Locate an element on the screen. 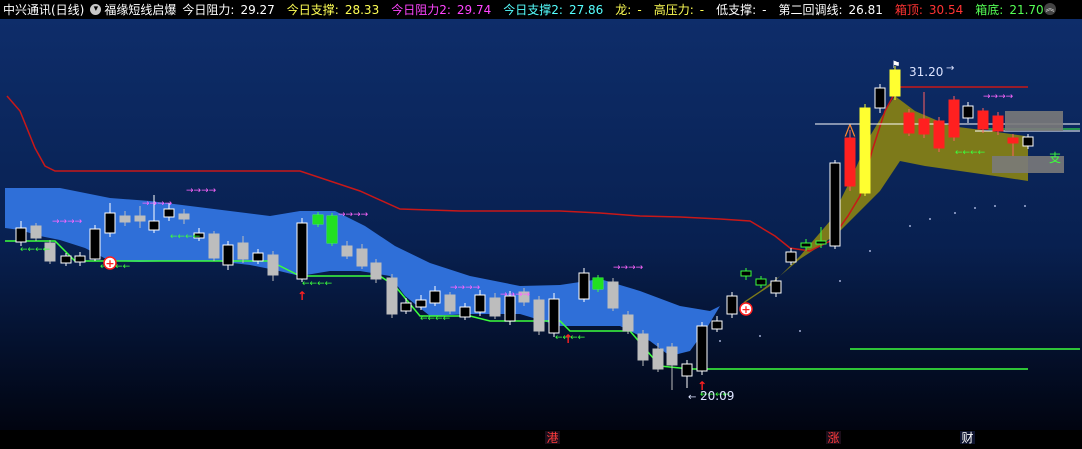 The image size is (1082, 449). event-marker-rise: 涨 is located at coordinates (833, 438).